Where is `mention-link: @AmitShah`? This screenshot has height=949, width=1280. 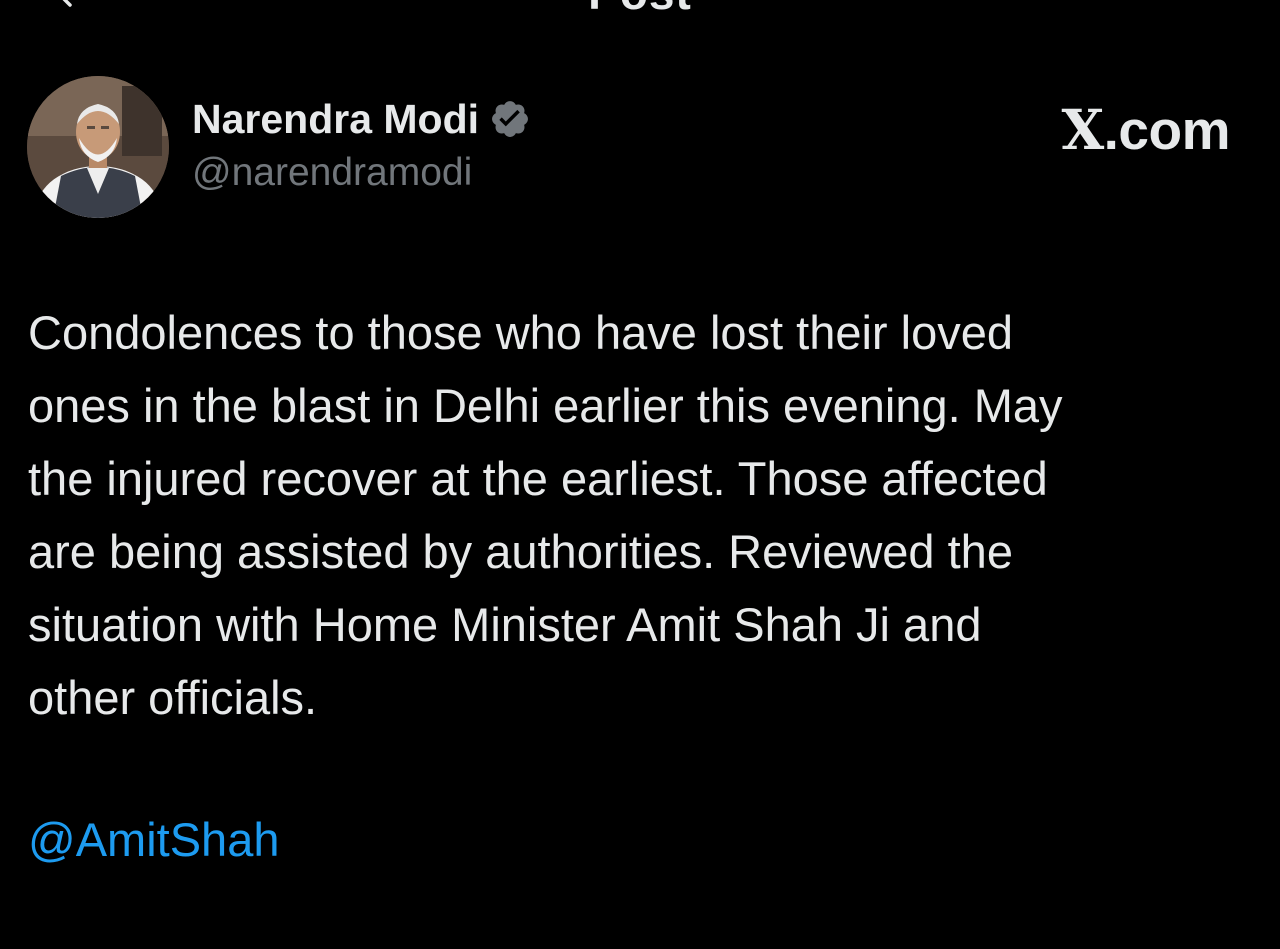 mention-link: @AmitShah is located at coordinates (153, 840).